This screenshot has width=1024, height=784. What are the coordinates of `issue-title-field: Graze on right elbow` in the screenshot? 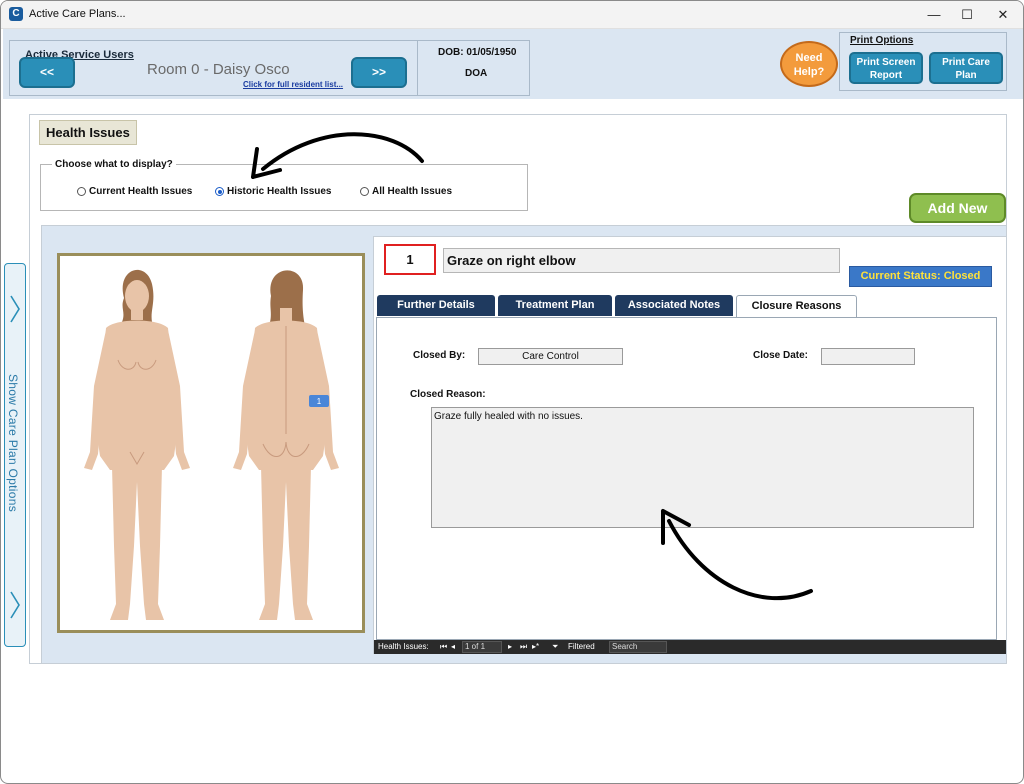 It's located at (641, 260).